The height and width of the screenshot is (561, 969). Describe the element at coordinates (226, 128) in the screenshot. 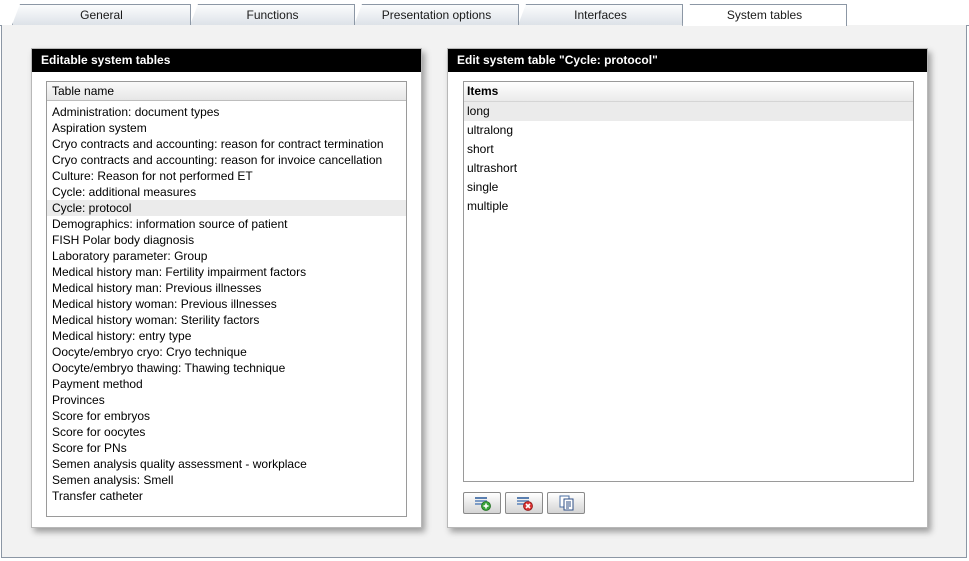

I see `table-row: Aspiration system` at that location.